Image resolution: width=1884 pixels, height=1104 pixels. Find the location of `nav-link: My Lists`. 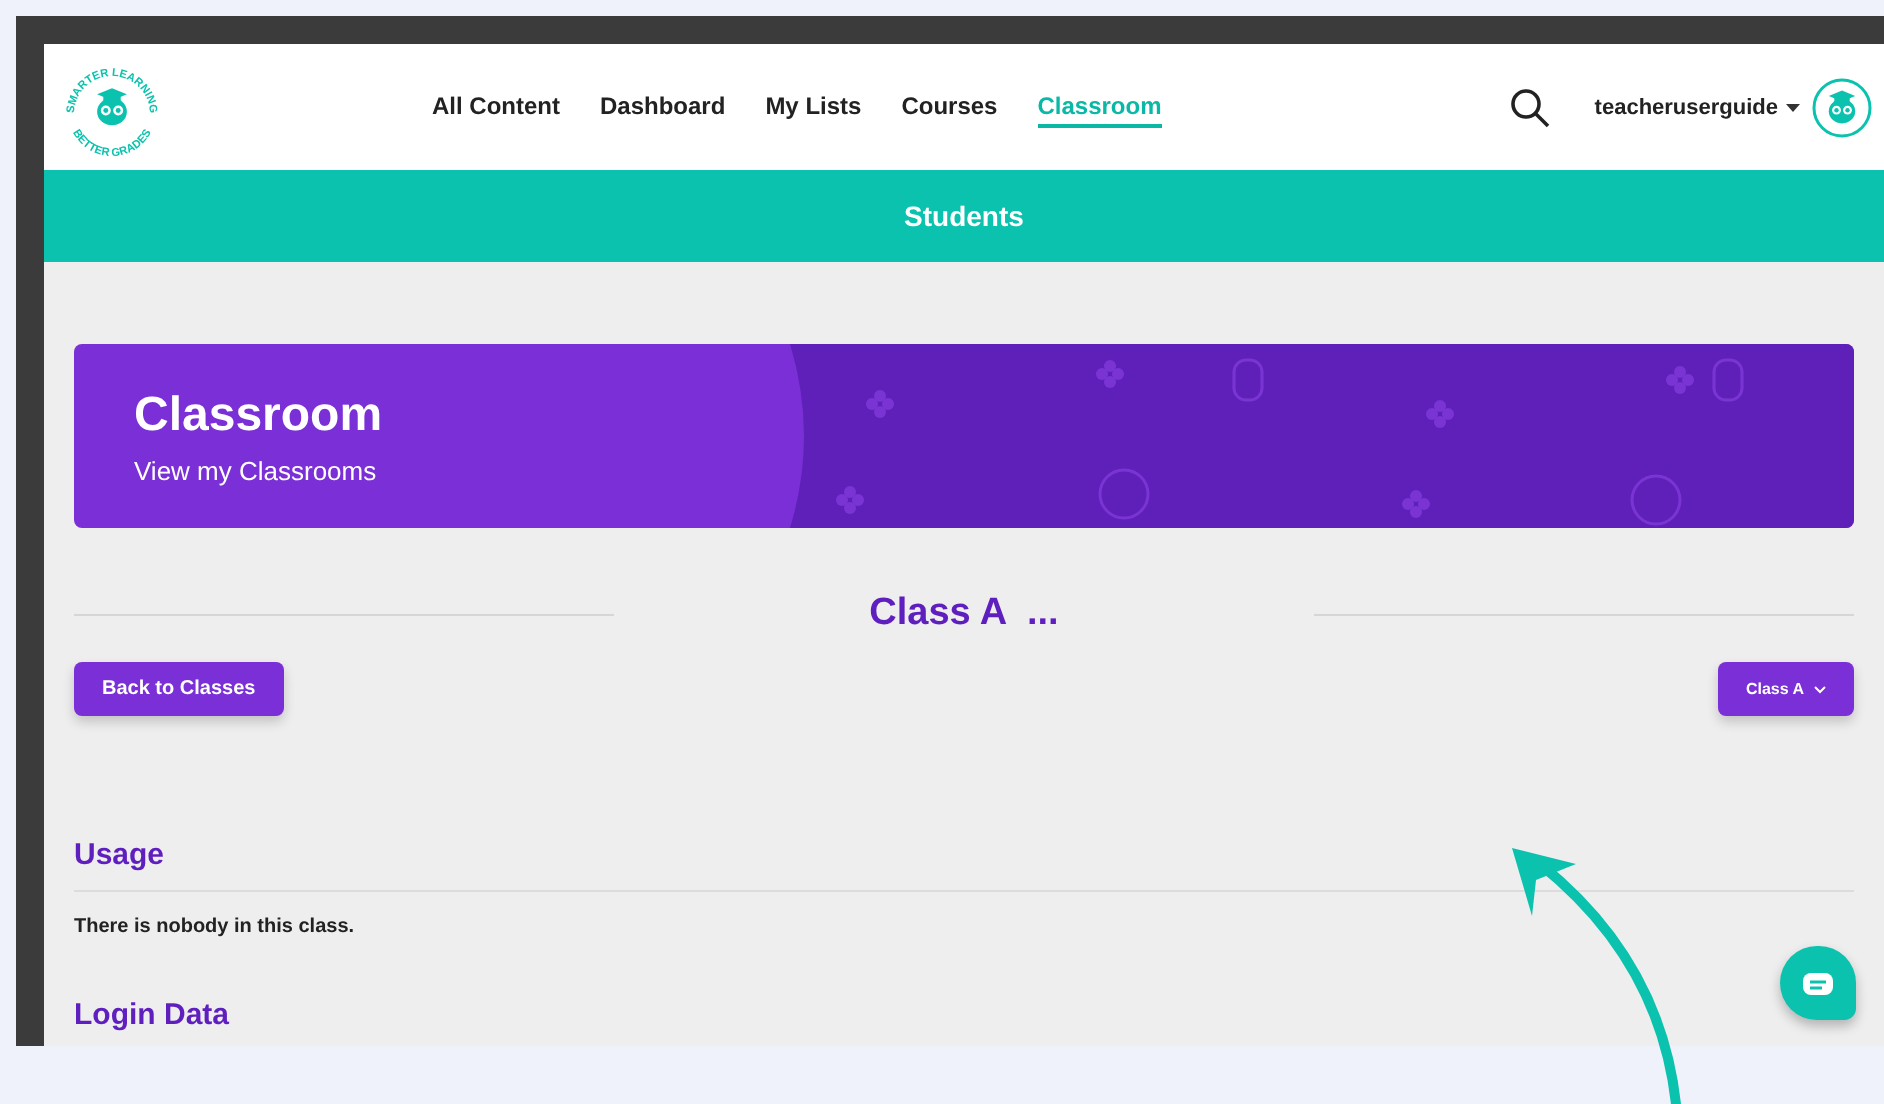

nav-link: My Lists is located at coordinates (813, 107).